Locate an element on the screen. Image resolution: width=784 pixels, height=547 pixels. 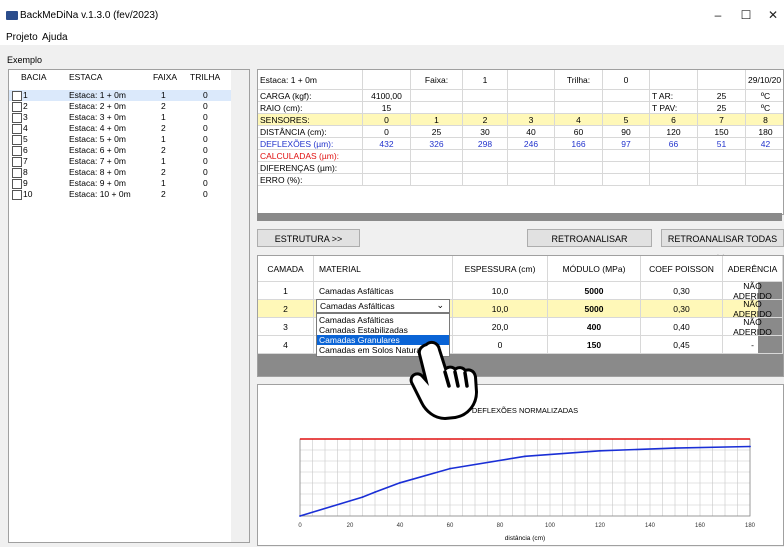
sensor-cell: 2 is located at coordinates (485, 120).